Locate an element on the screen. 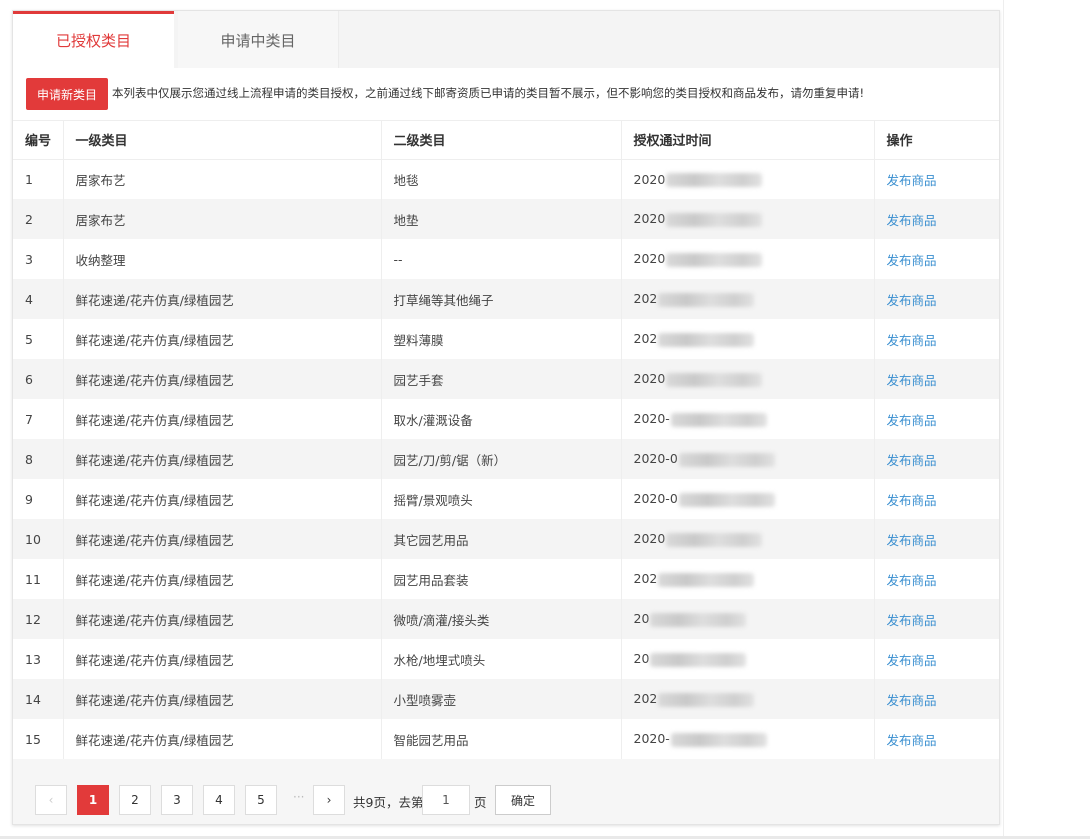 The width and height of the screenshot is (1090, 839). cell-category-2: 智能园艺用品 is located at coordinates (501, 739).